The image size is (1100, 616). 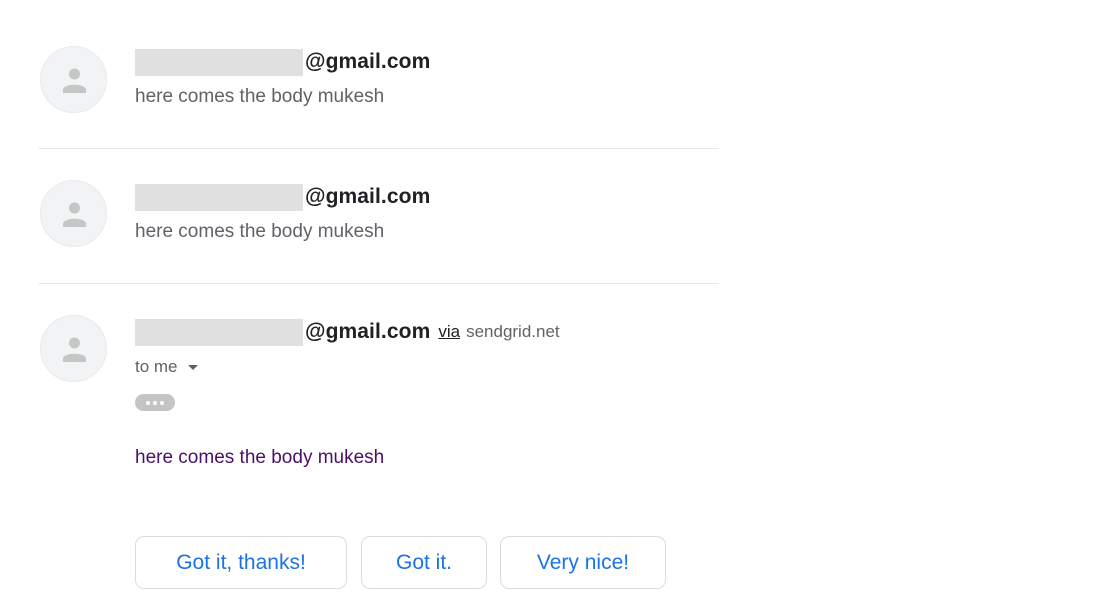 I want to click on recipient-label: to me, so click(x=156, y=366).